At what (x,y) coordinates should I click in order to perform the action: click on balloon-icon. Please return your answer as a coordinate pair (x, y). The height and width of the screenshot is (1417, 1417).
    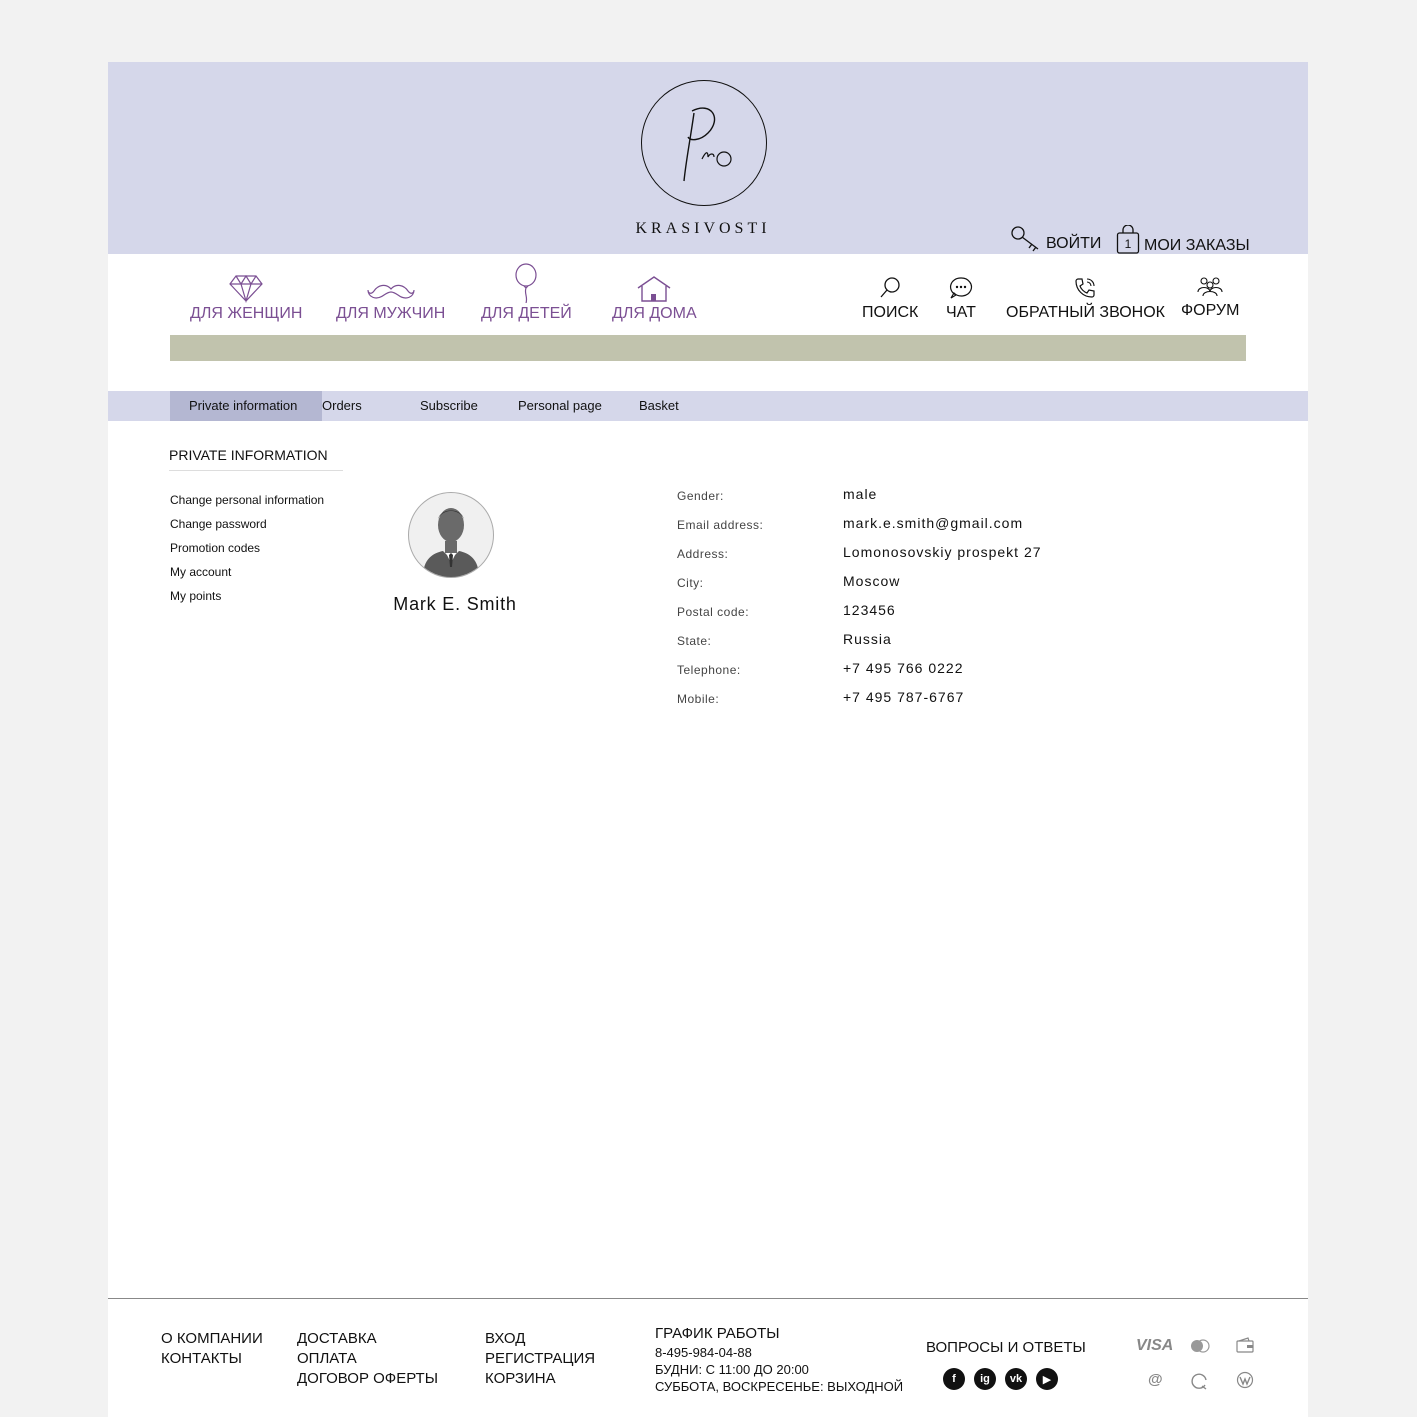
    Looking at the image, I should click on (526, 283).